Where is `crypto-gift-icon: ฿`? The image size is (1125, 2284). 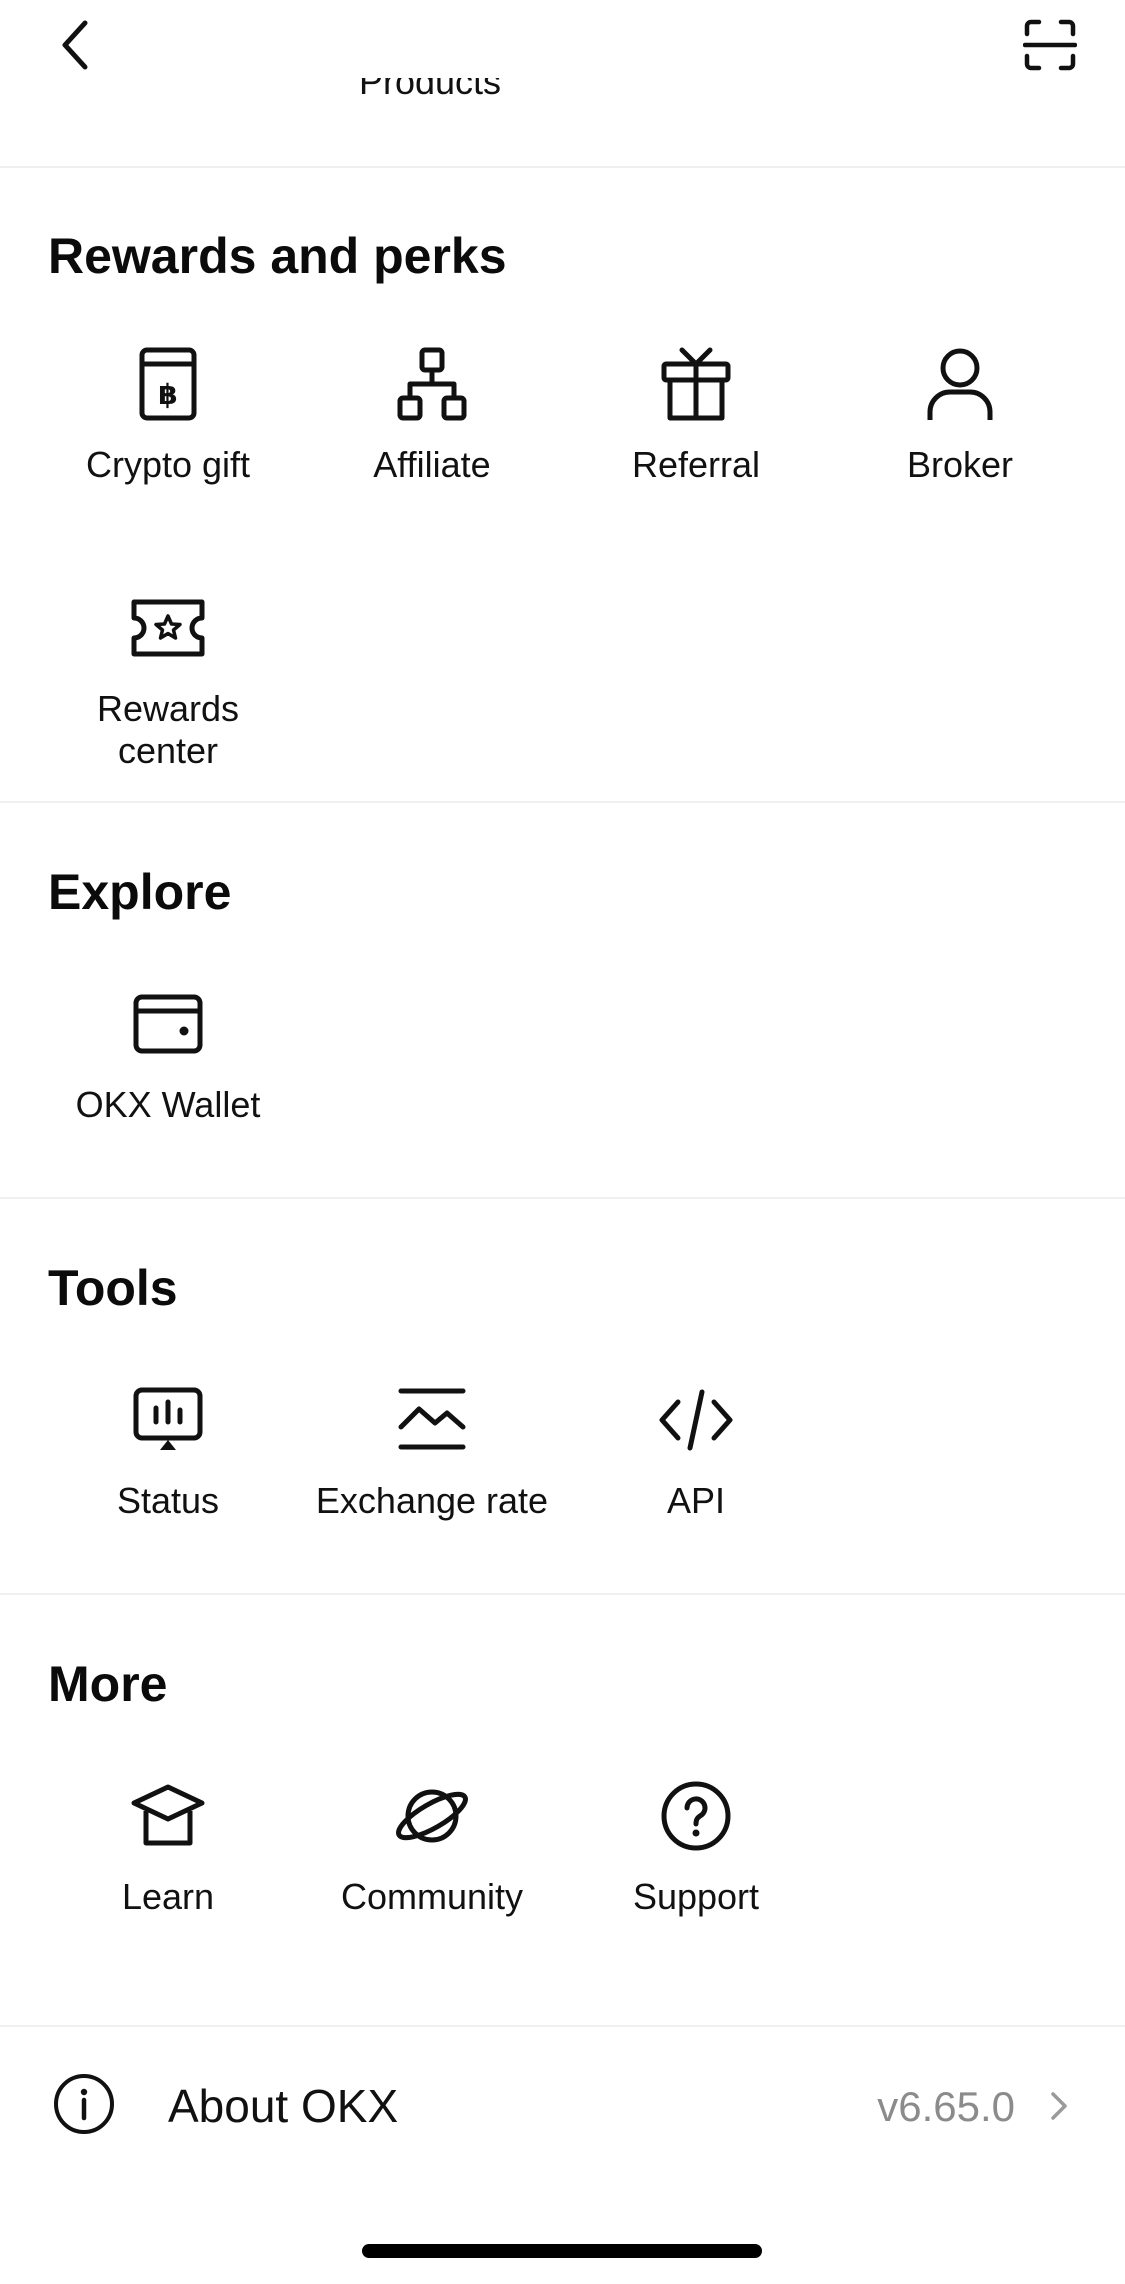
crypto-gift-icon: ฿ is located at coordinates (168, 384).